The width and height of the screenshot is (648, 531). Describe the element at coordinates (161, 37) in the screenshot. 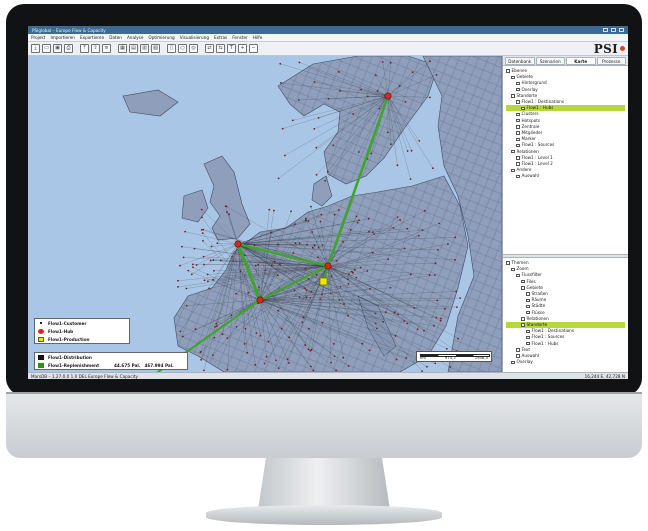

I see `menu-item-5: Optimierung` at that location.